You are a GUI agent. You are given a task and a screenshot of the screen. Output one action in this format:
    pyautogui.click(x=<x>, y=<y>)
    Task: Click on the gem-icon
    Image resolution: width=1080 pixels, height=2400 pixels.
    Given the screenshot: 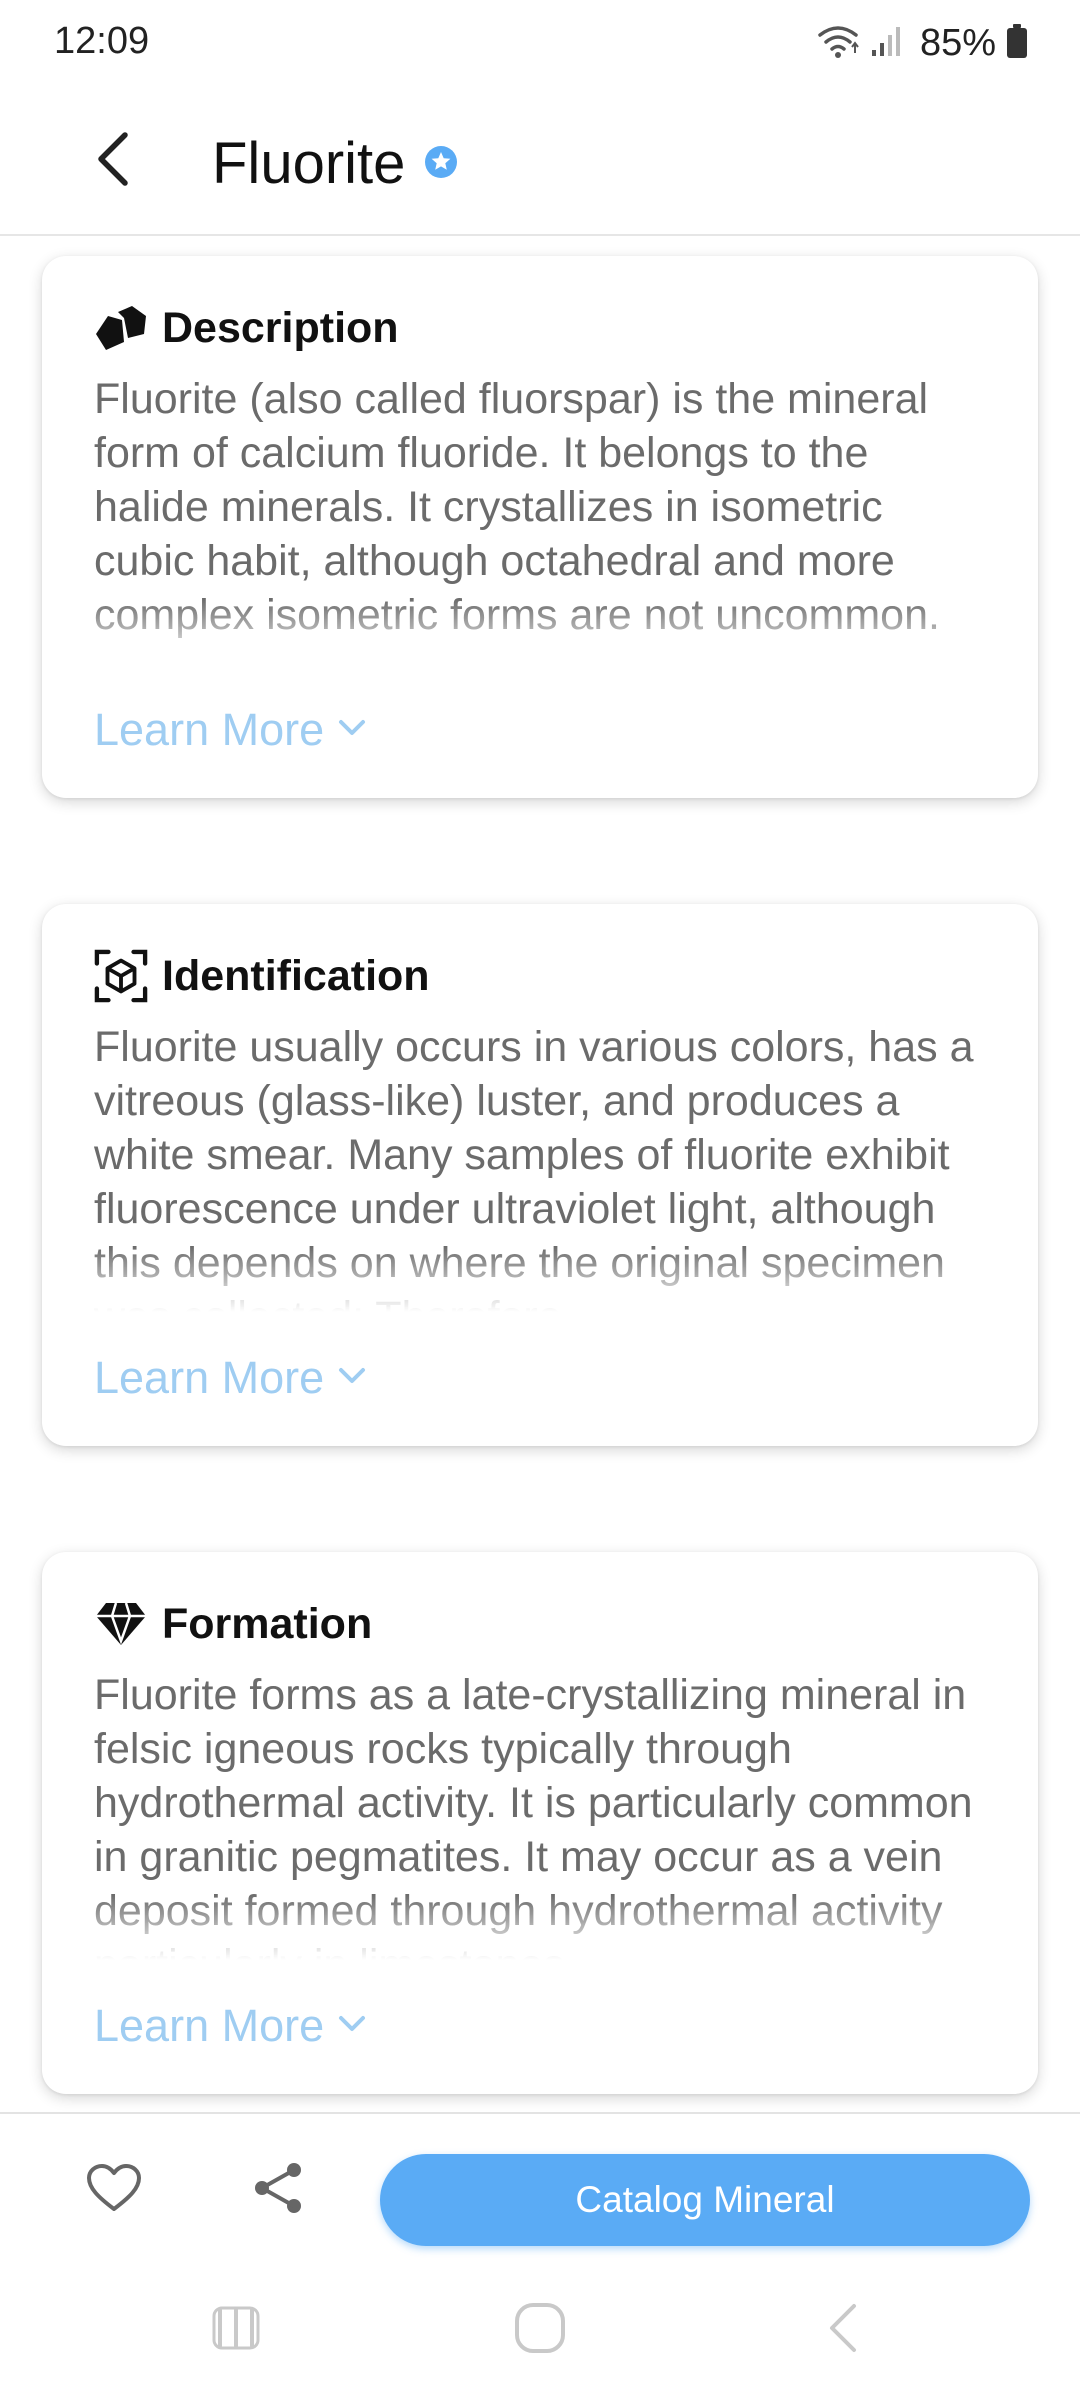 What is the action you would take?
    pyautogui.click(x=121, y=1624)
    